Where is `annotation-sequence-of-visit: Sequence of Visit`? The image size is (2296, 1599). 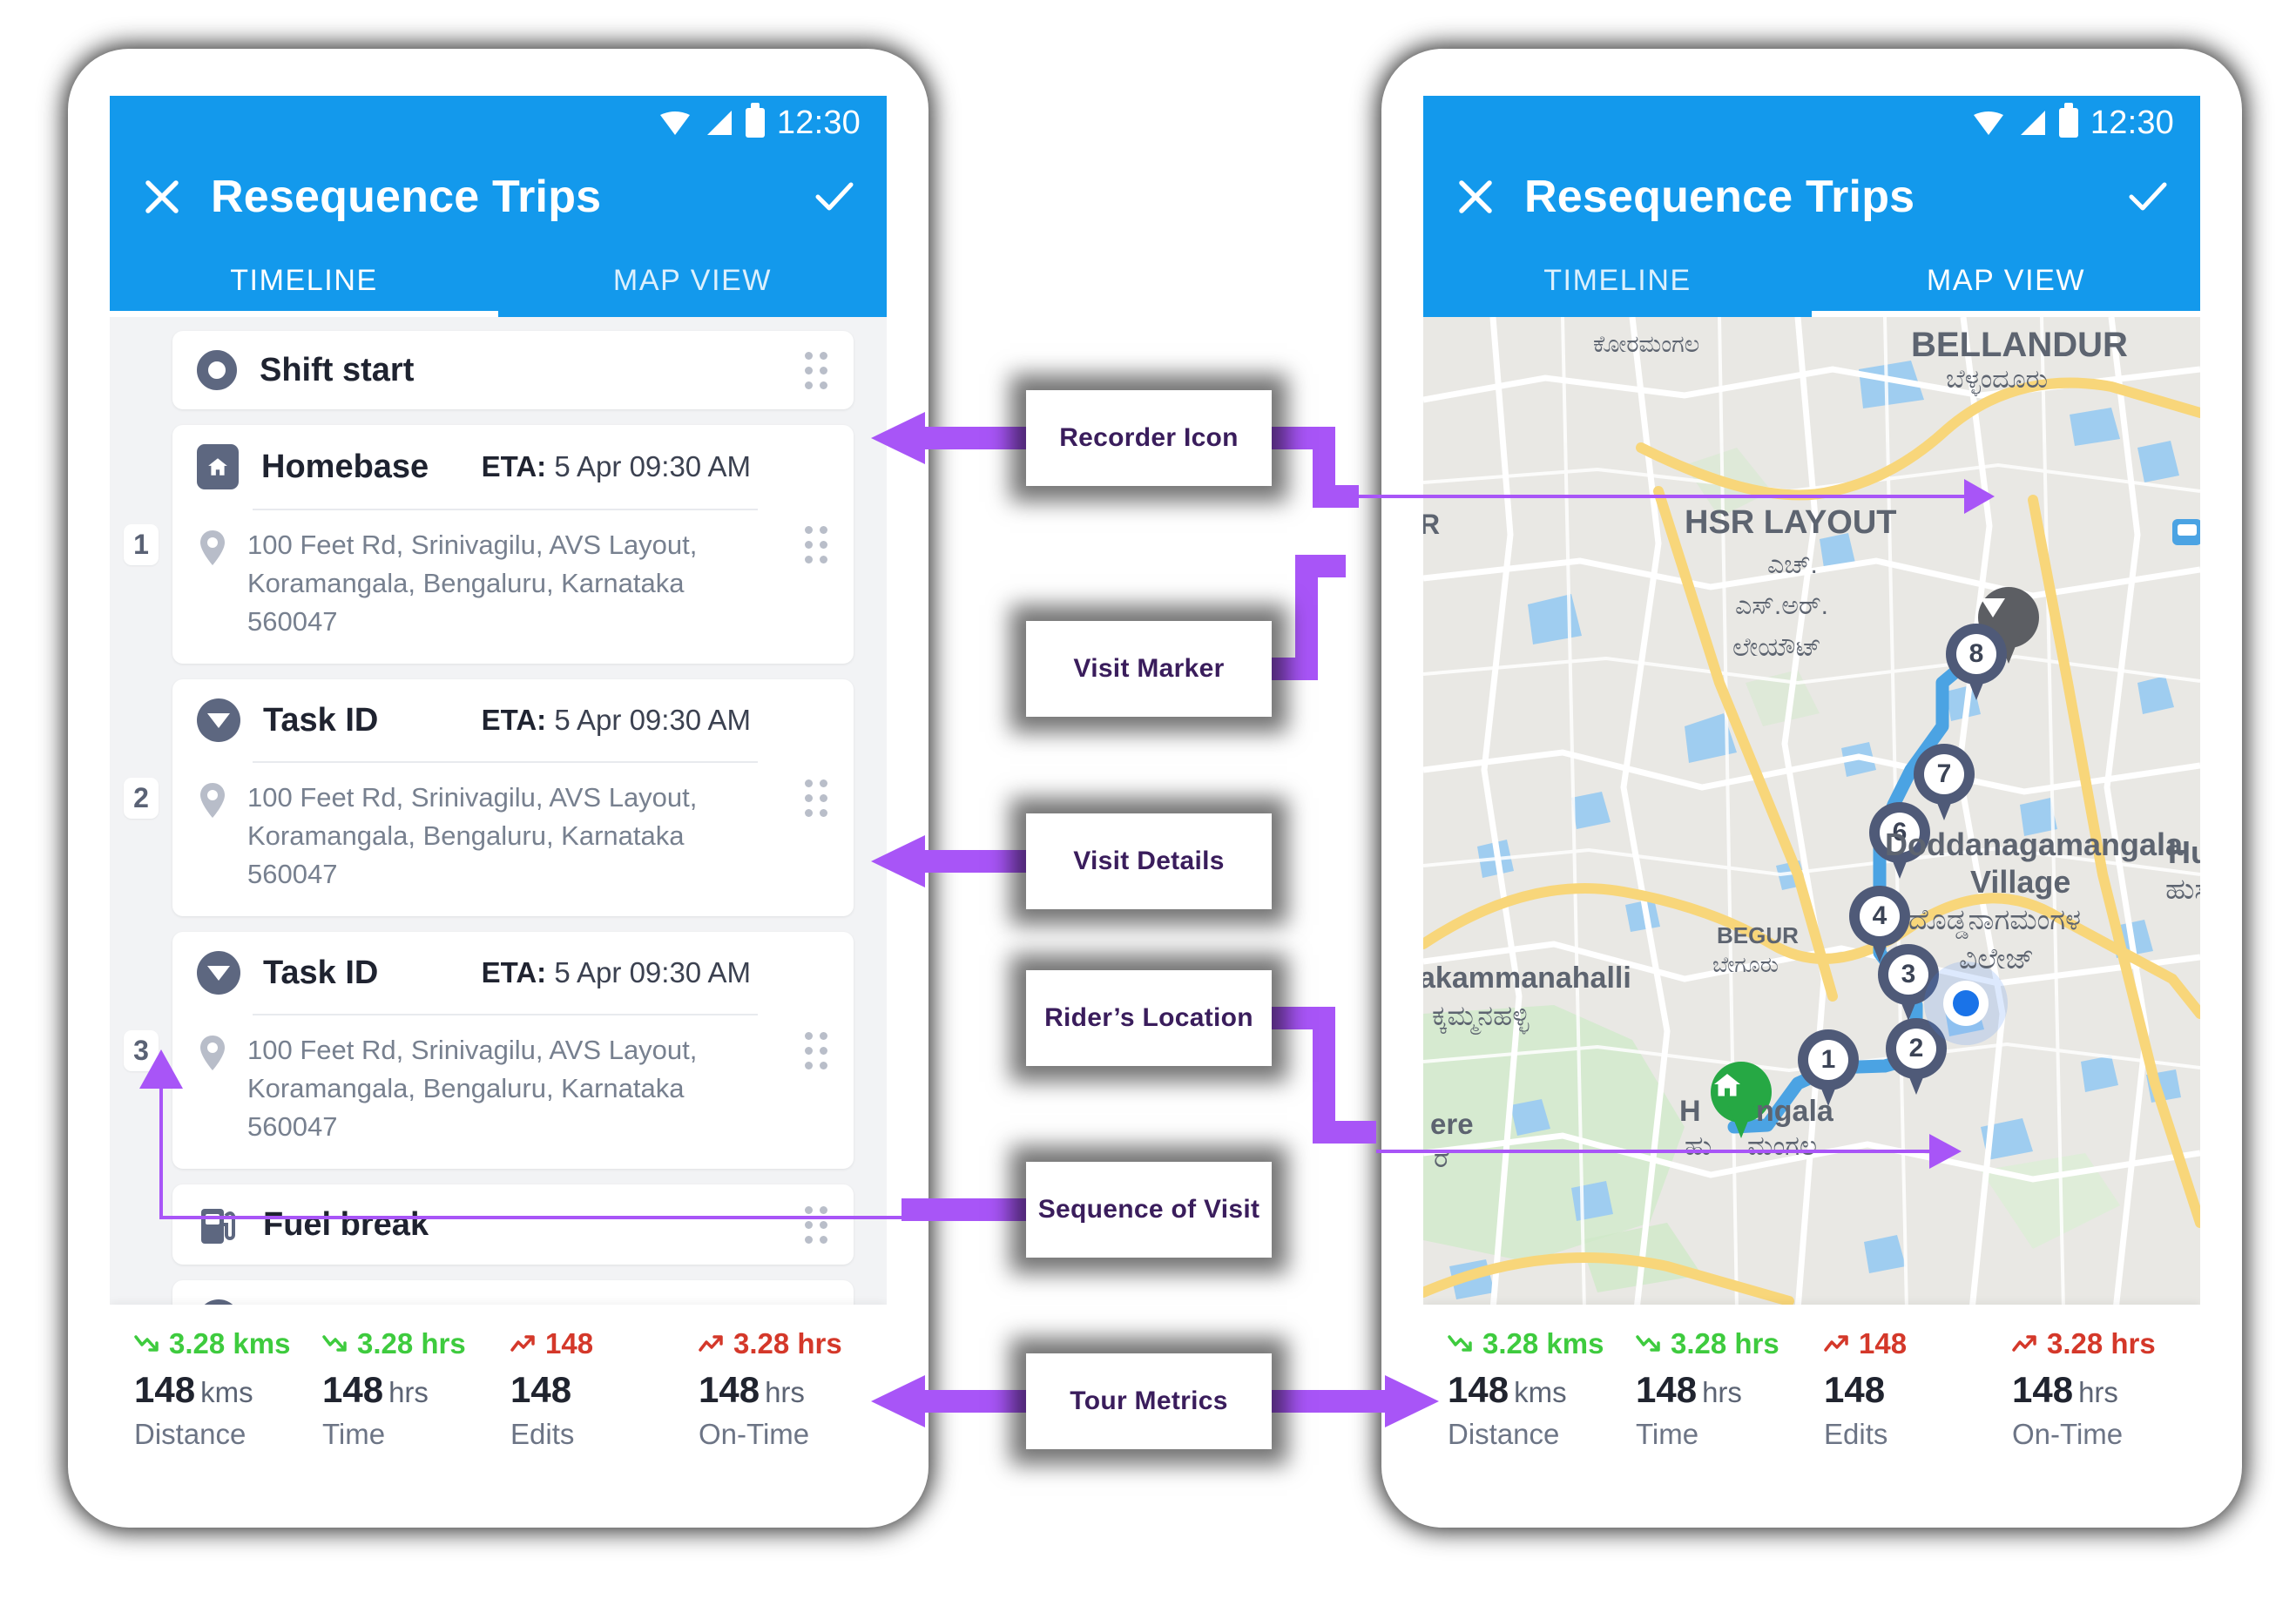 annotation-sequence-of-visit: Sequence of Visit is located at coordinates (1149, 1210).